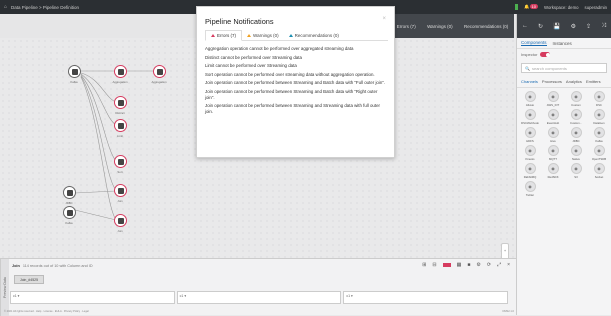 This screenshot has height=316, width=611. Describe the element at coordinates (499, 265) in the screenshot. I see `maximize-icon: ⤢` at that location.